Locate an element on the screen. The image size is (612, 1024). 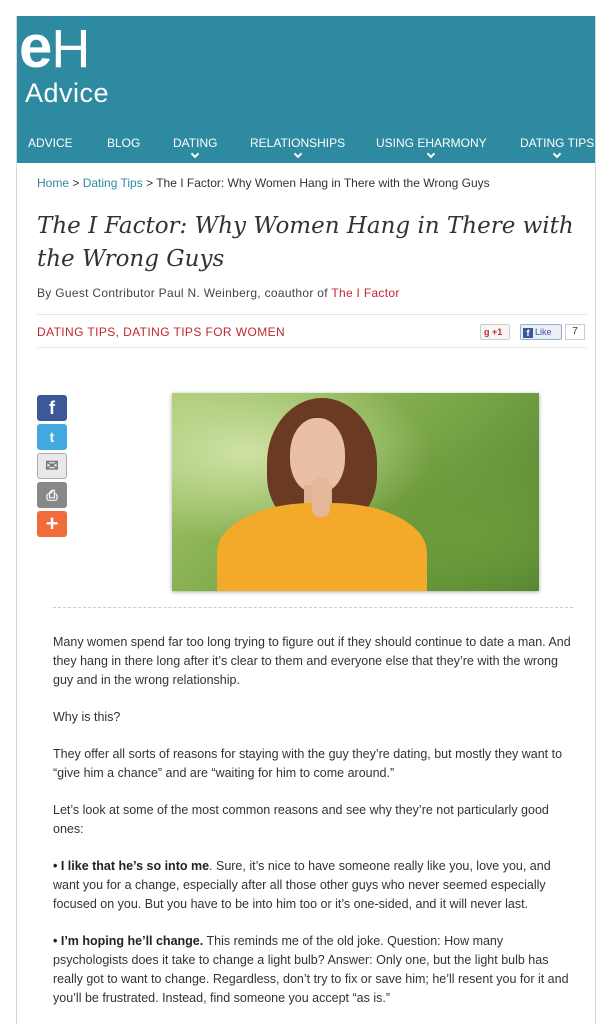
facebook-like-button: f Like is located at coordinates (541, 332).